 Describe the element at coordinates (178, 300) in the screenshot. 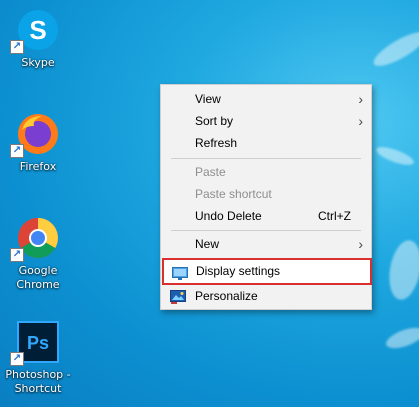

I see `personalize-icon` at that location.